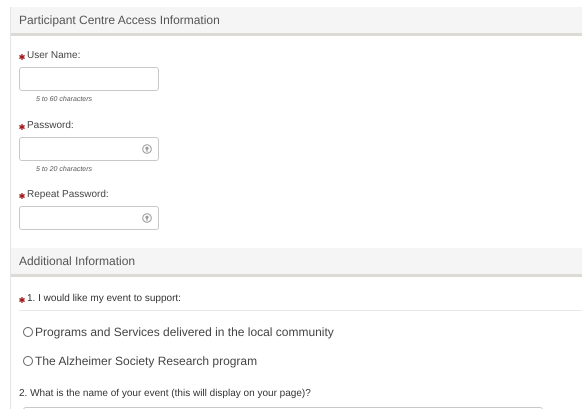  Describe the element at coordinates (119, 20) in the screenshot. I see `section-title: Participant Centre Access Information` at that location.